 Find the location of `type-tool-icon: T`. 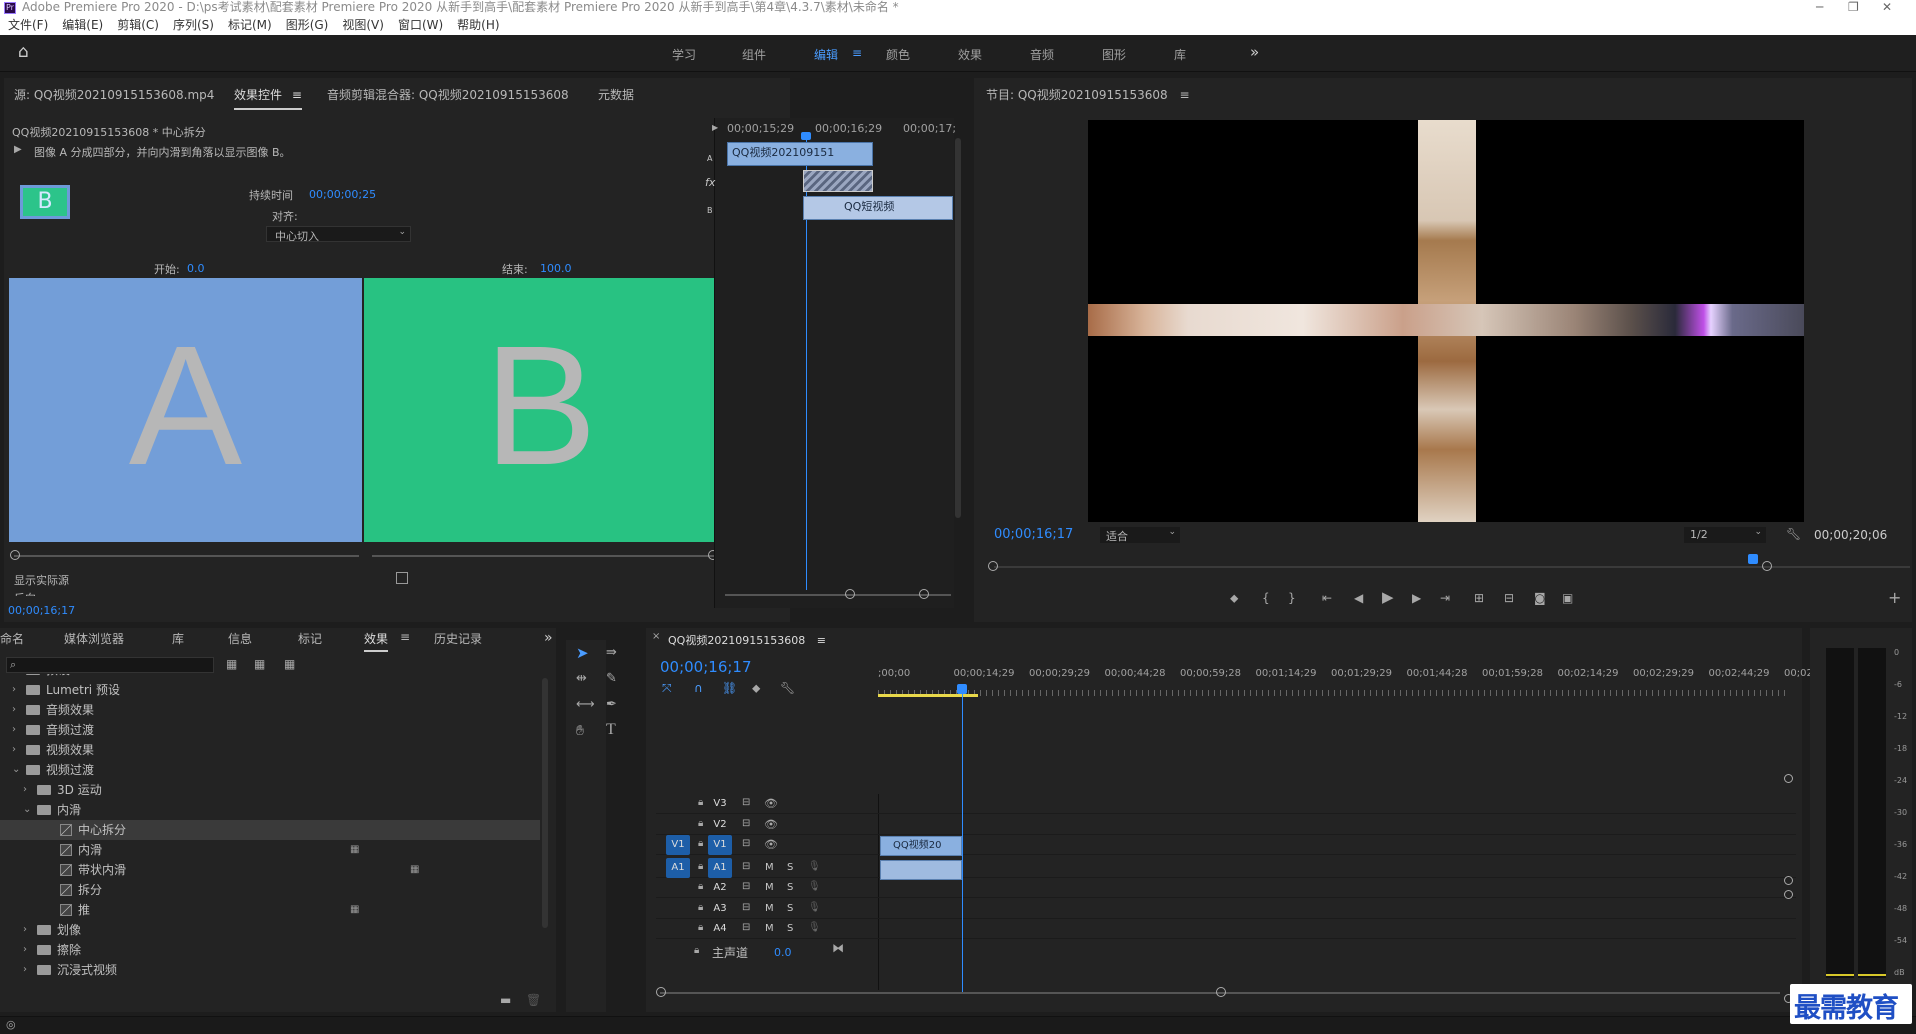

type-tool-icon: T is located at coordinates (611, 730).